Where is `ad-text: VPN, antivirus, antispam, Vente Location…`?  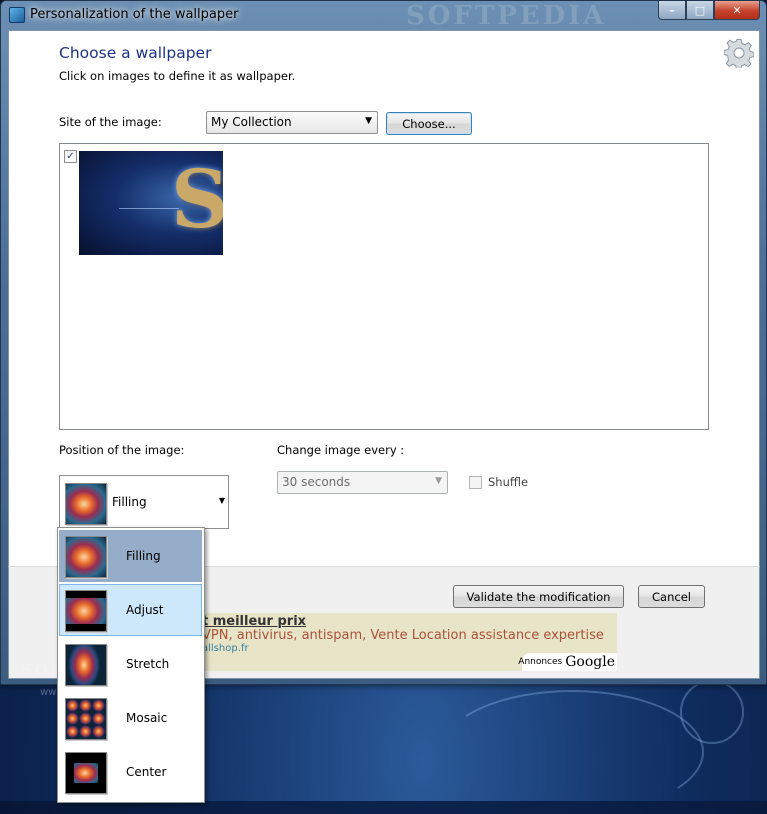 ad-text: VPN, antivirus, antispam, Vente Location… is located at coordinates (403, 635).